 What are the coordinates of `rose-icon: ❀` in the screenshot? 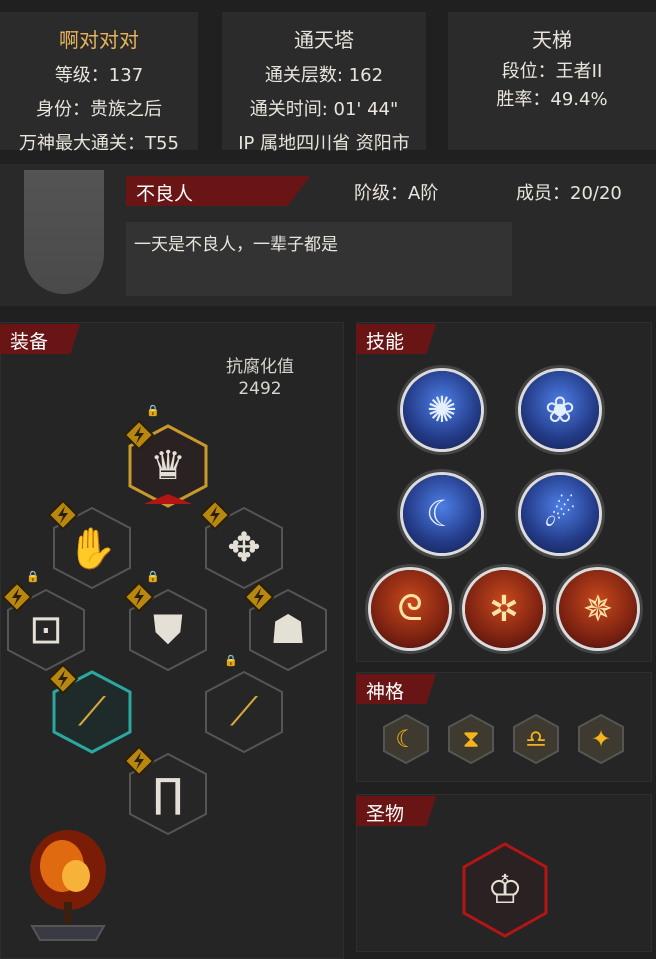 It's located at (560, 410).